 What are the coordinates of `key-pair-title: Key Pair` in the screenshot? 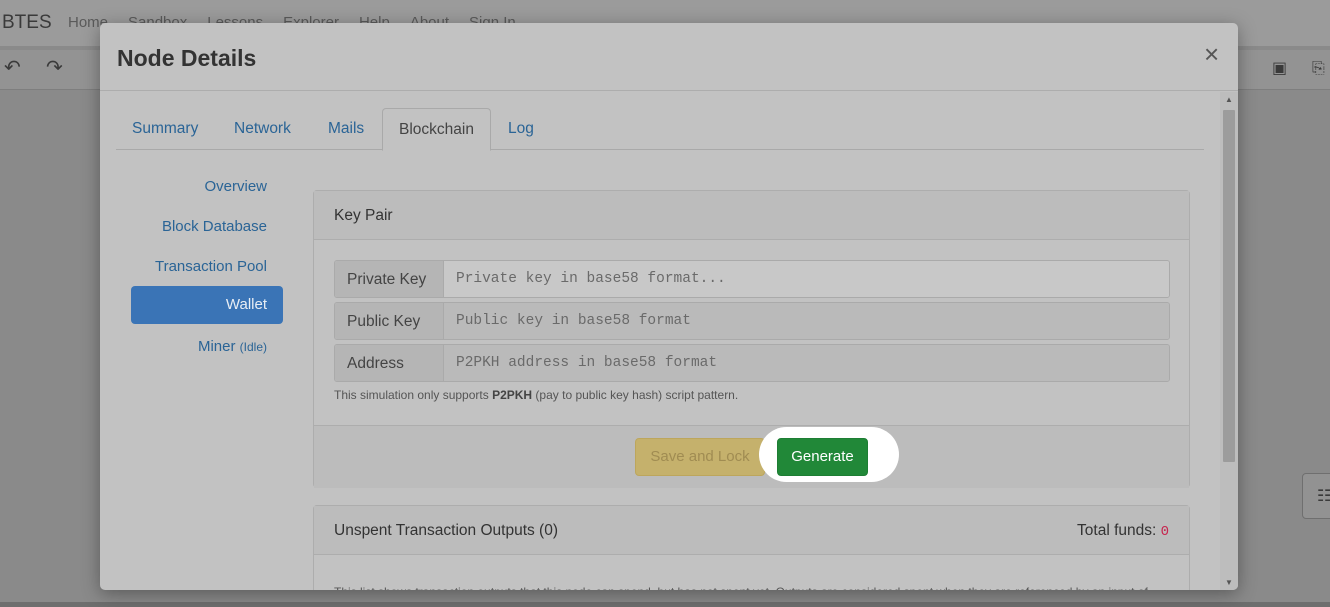 It's located at (751, 215).